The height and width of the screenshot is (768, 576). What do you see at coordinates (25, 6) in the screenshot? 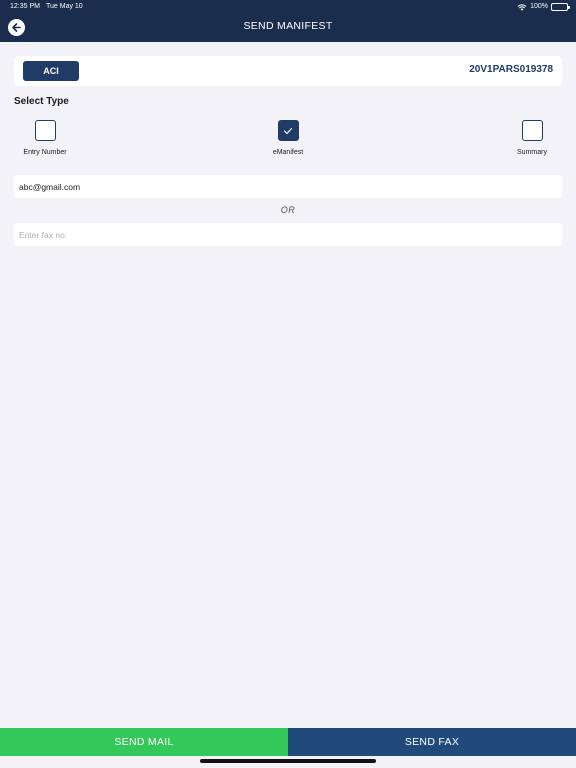
I see `status-time: 12:35 PM` at bounding box center [25, 6].